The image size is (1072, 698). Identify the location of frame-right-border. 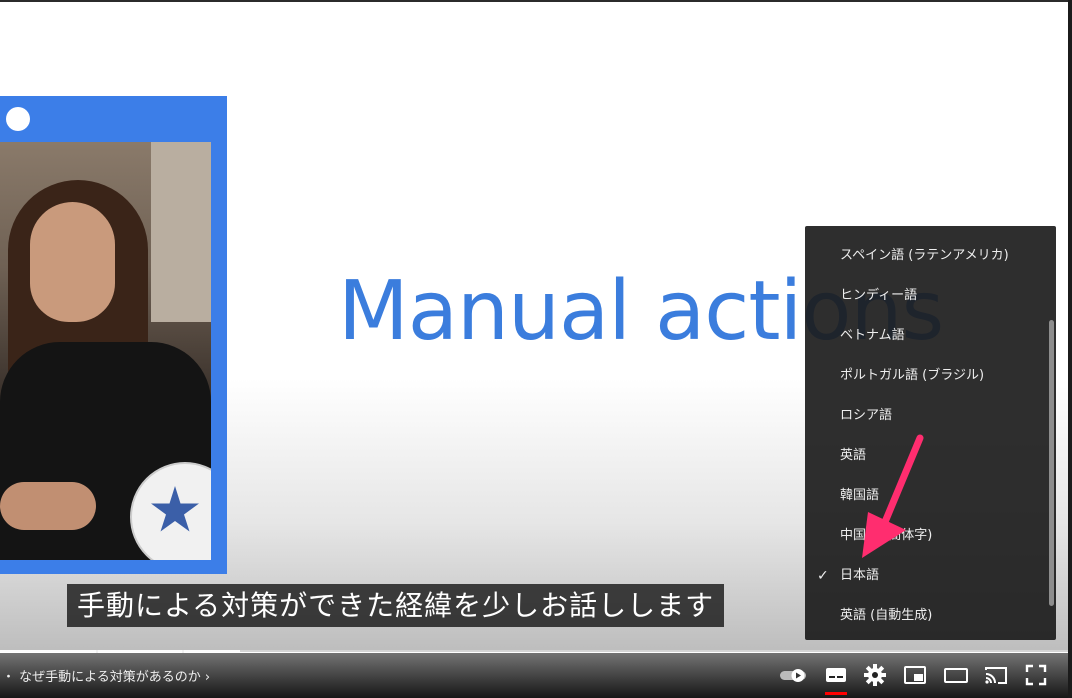
(1070, 349).